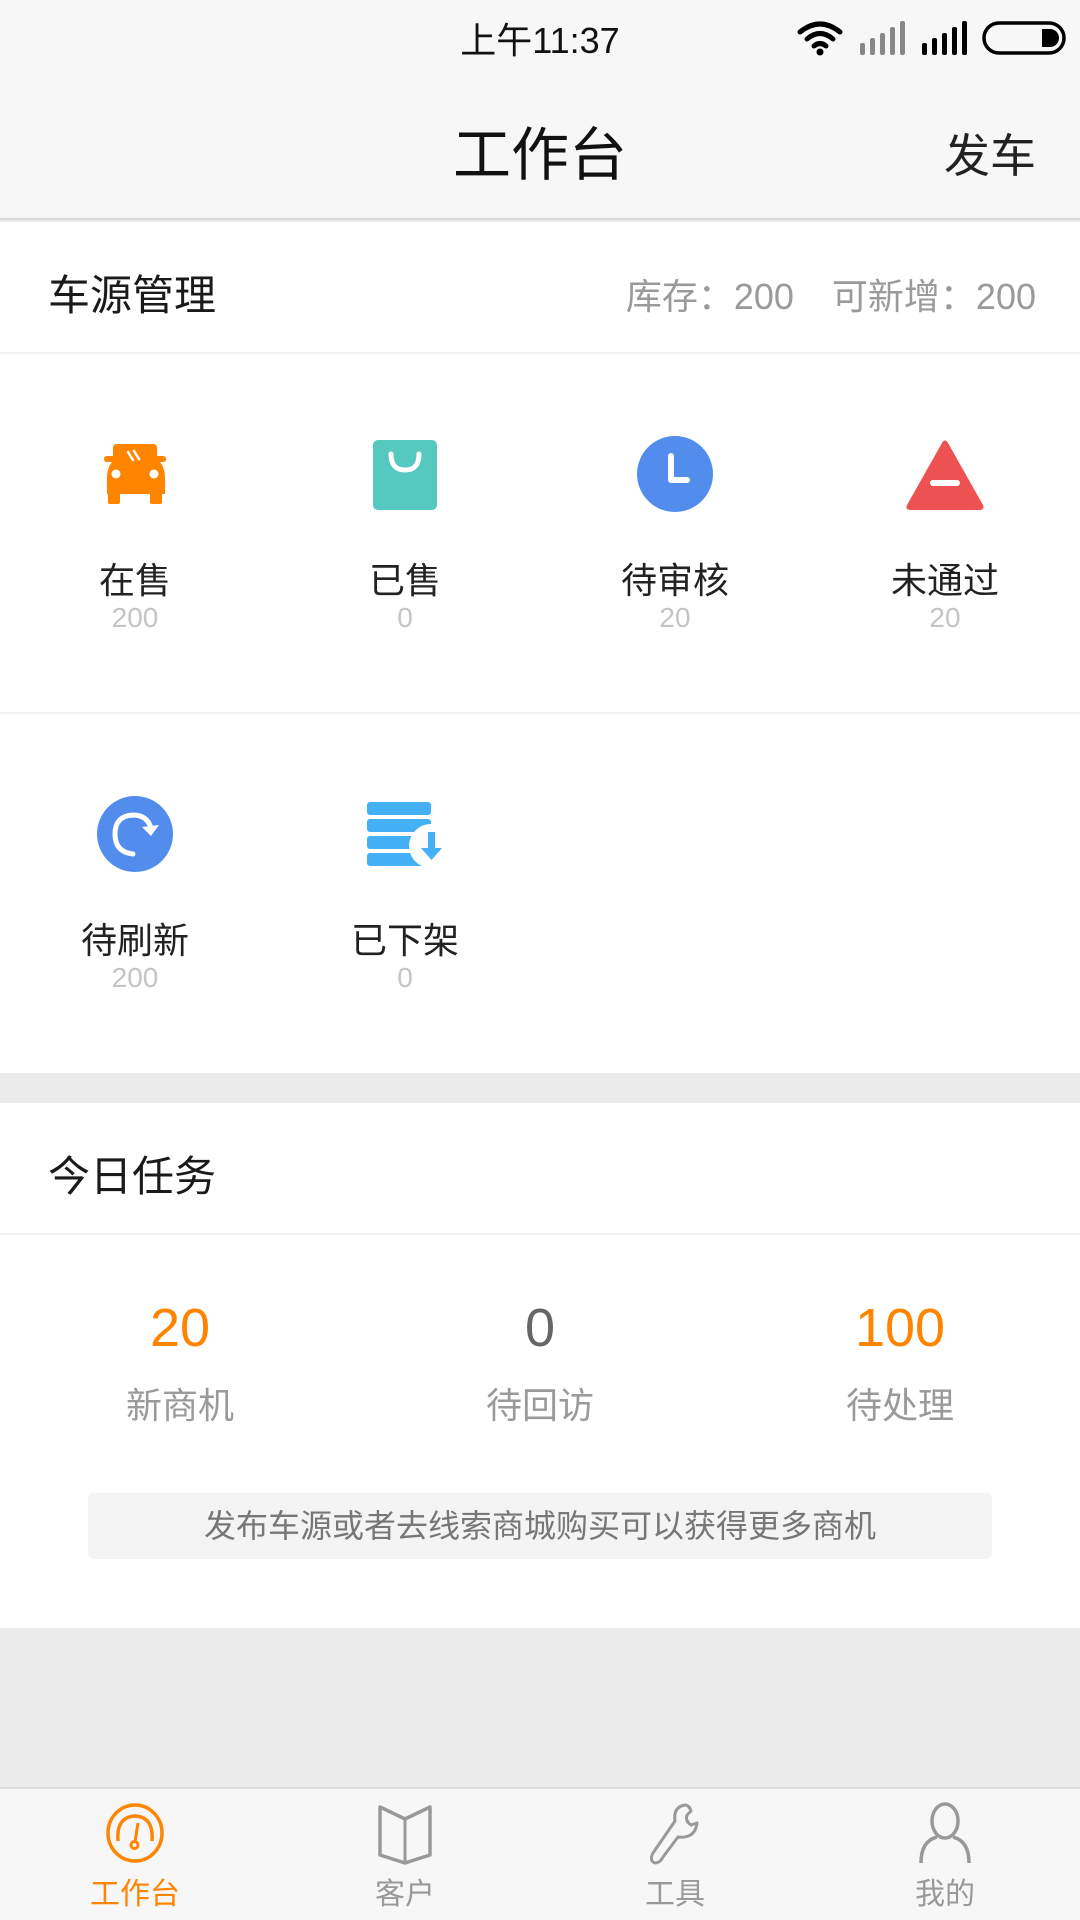  What do you see at coordinates (135, 1894) in the screenshot?
I see `tab-label: 工作台` at bounding box center [135, 1894].